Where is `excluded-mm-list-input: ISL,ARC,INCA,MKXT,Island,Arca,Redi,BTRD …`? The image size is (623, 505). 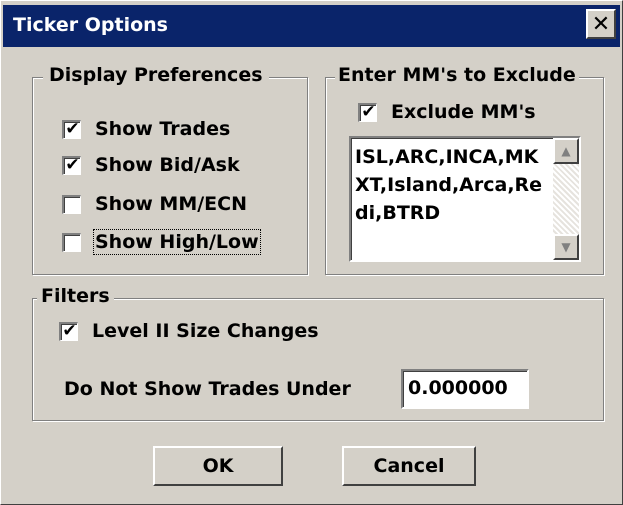 excluded-mm-list-input: ISL,ARC,INCA,MKXT,Island,Arca,Redi,BTRD … is located at coordinates (465, 199).